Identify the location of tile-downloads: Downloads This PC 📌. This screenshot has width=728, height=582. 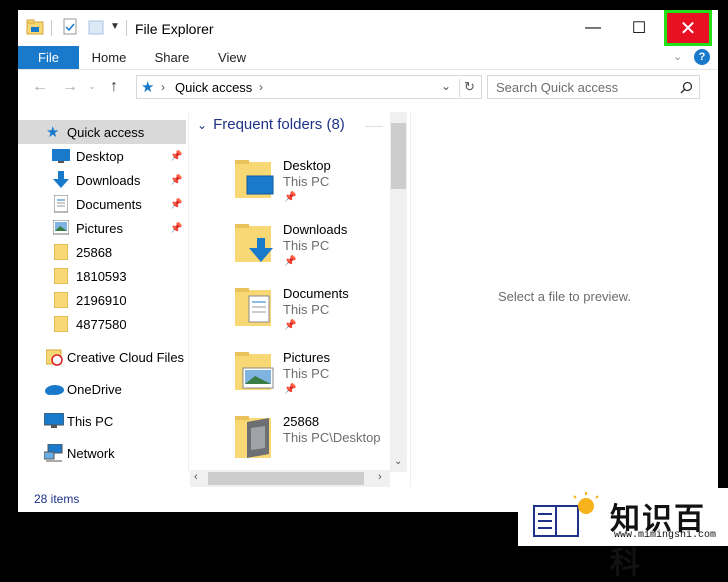
(318, 252).